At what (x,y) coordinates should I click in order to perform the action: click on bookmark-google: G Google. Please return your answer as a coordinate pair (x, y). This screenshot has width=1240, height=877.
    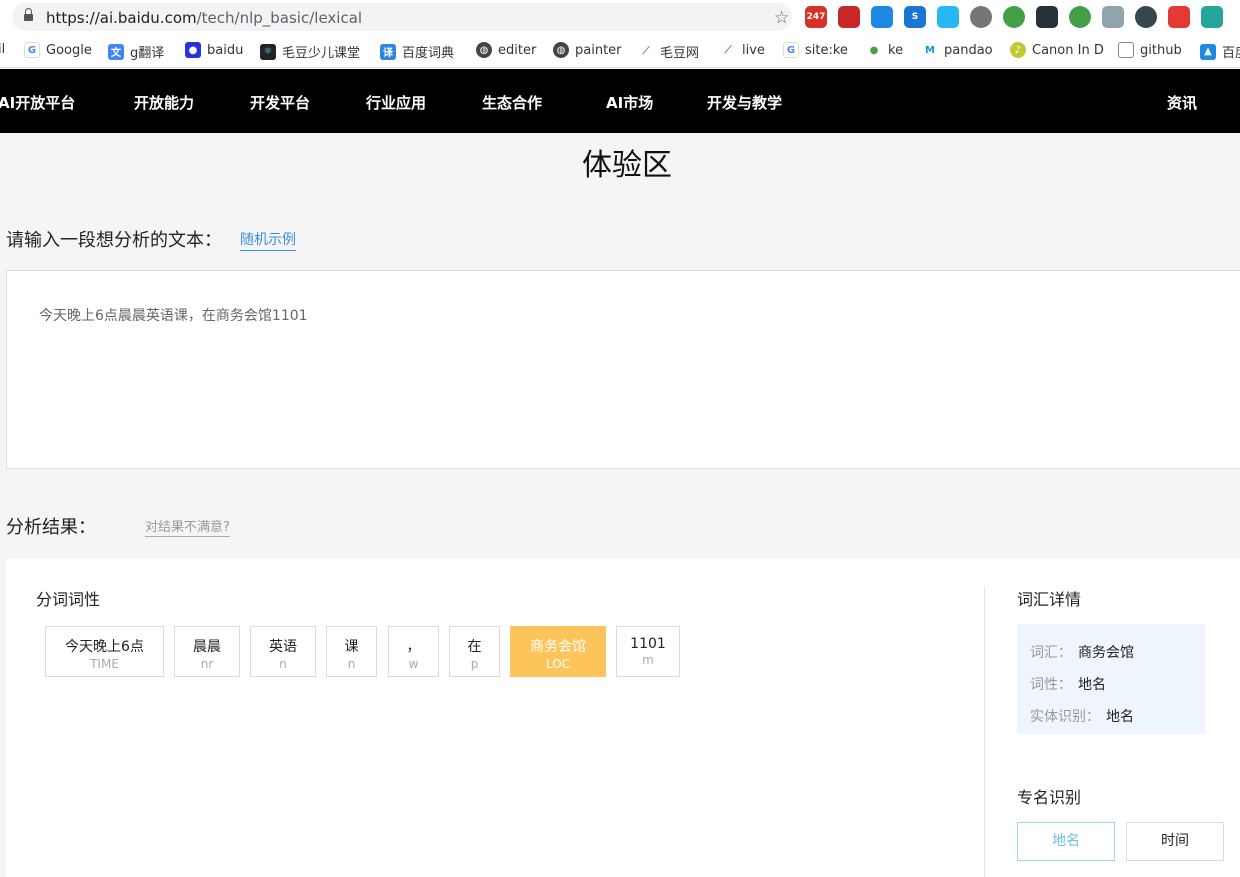
    Looking at the image, I should click on (58, 50).